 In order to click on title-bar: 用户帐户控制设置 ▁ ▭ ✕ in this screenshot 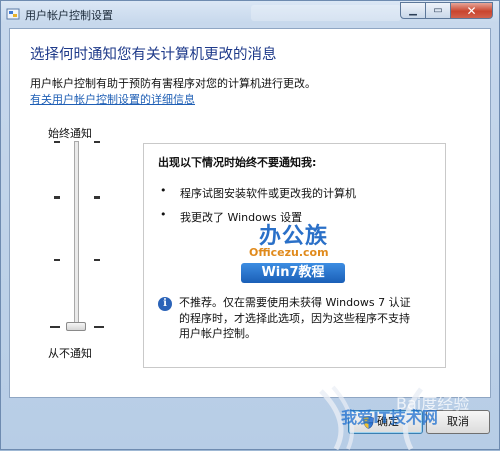, I will do `click(250, 14)`.